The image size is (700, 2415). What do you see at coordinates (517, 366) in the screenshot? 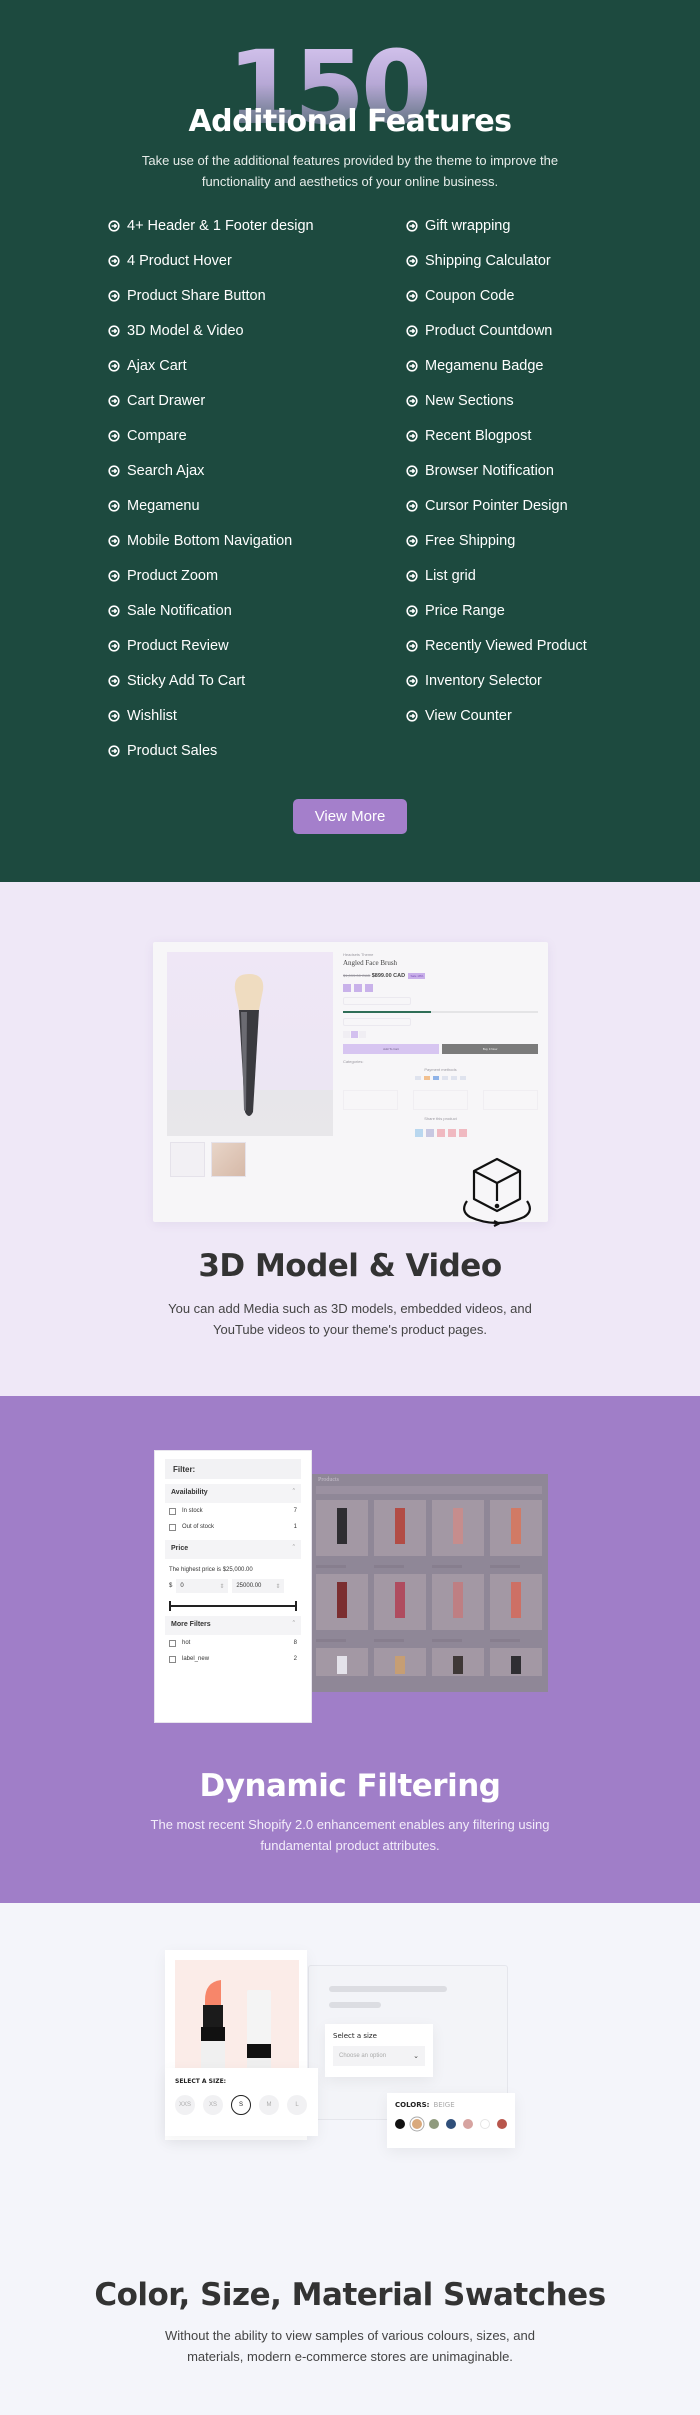
I see `feature-item: Megamenu Badge` at bounding box center [517, 366].